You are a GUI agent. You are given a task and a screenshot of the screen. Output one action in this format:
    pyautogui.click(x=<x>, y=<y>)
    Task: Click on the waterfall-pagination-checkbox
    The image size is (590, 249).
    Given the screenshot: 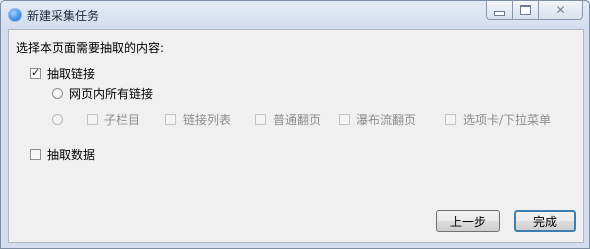 What is the action you would take?
    pyautogui.click(x=344, y=119)
    